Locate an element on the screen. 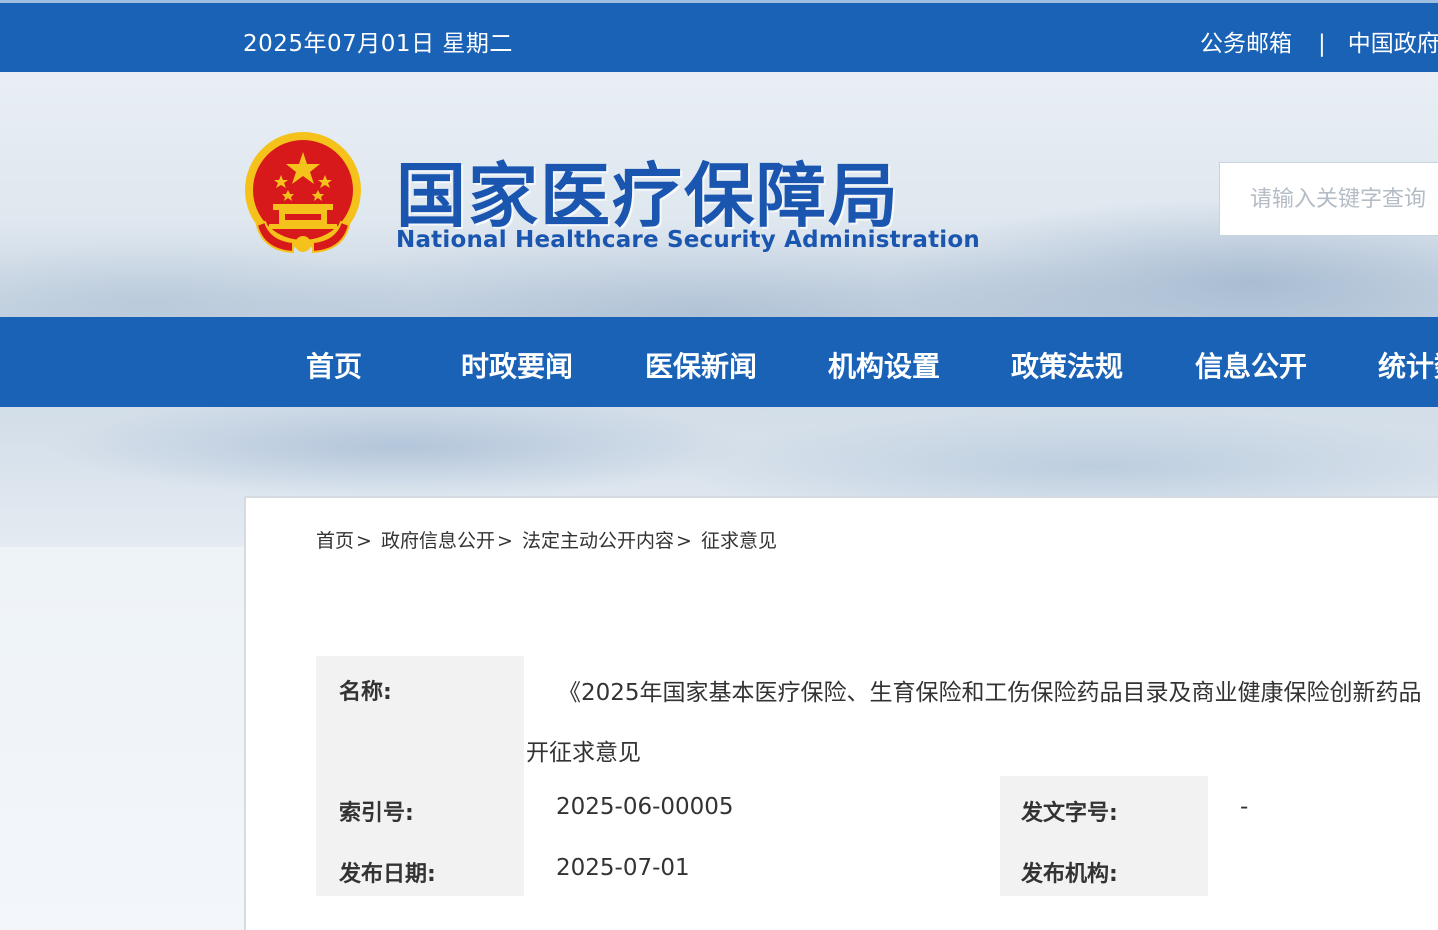  nav-item-info-disclosure: 信息公开 is located at coordinates (1251, 365).